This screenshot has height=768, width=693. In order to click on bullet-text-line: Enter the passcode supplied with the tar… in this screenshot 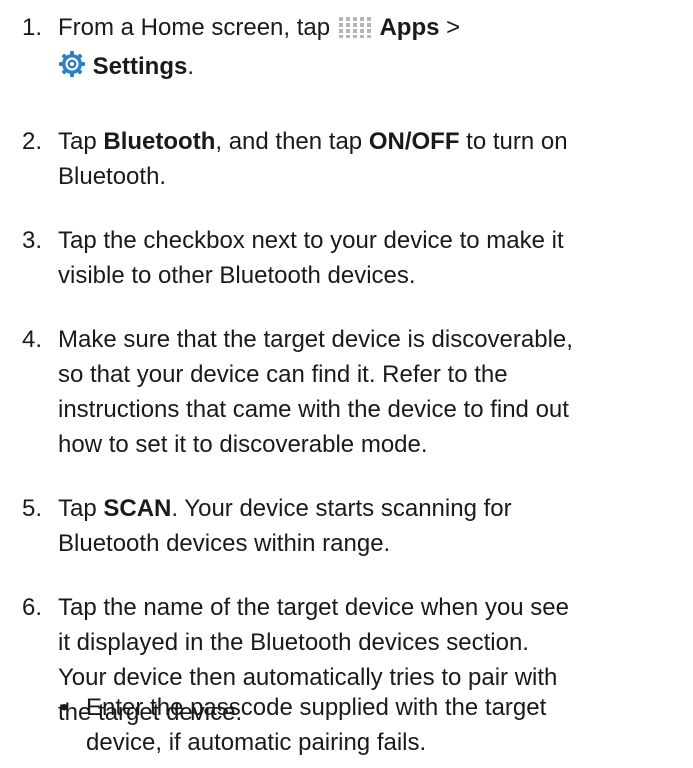, I will do `click(316, 707)`.